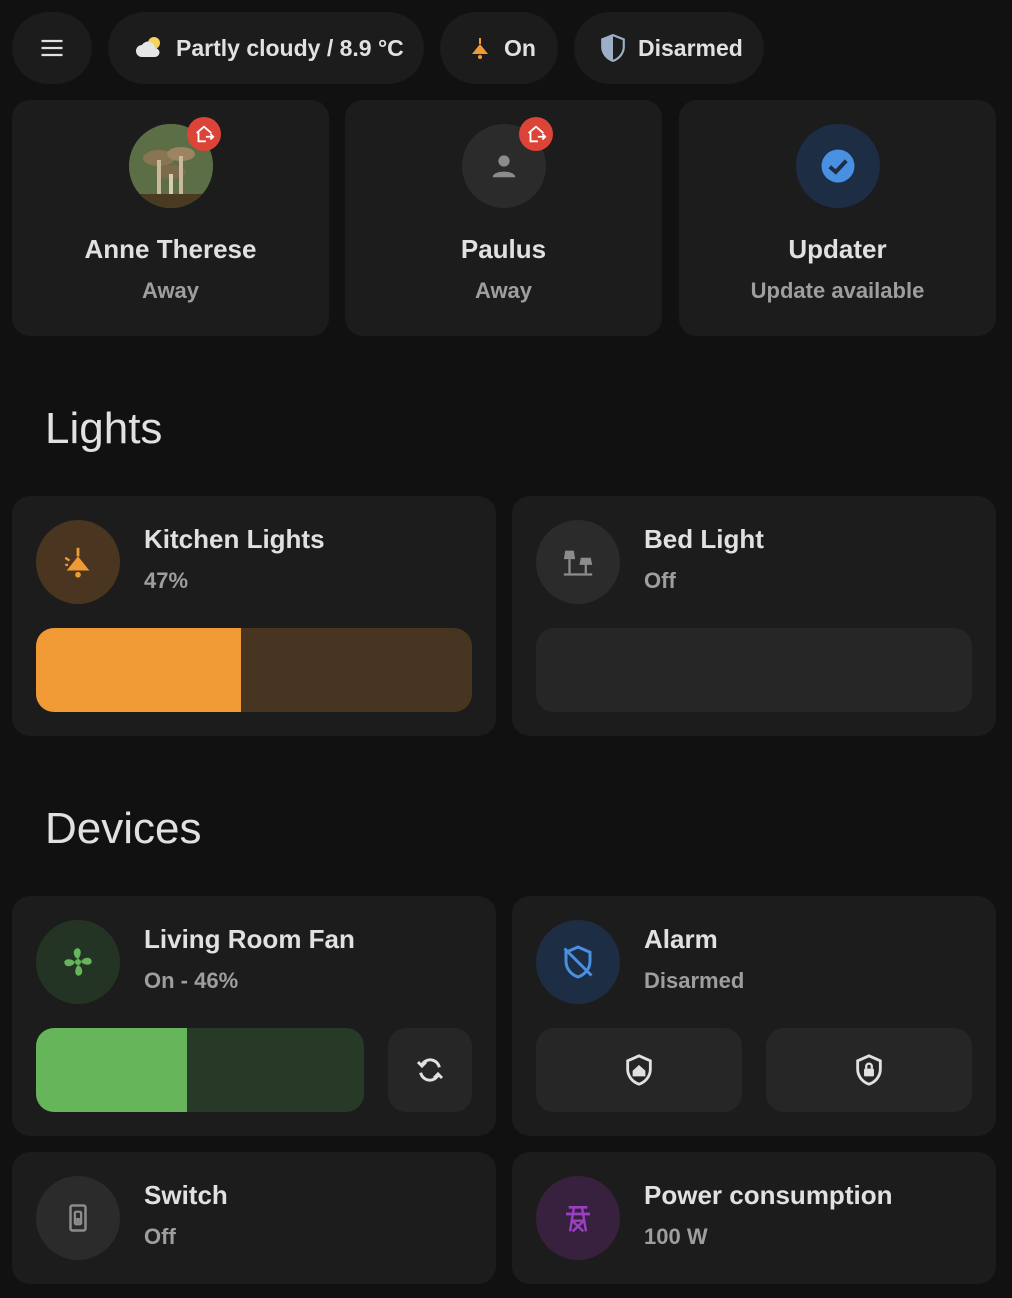  Describe the element at coordinates (123, 828) in the screenshot. I see `devices-section-title: Devices` at that location.